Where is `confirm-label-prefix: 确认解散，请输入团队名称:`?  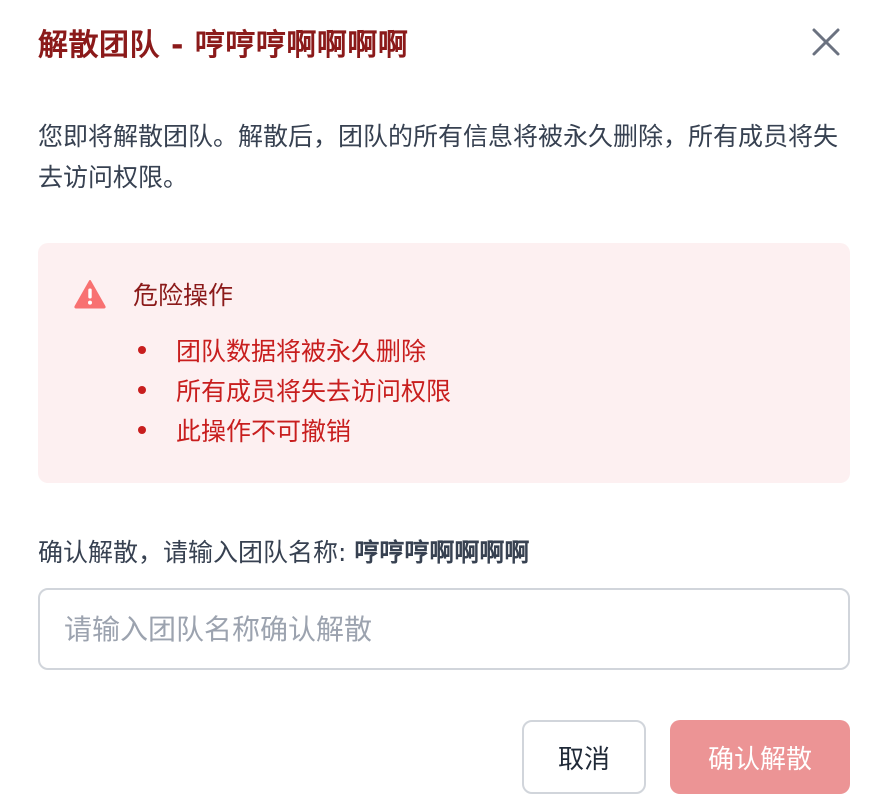
confirm-label-prefix: 确认解散，请输入团队名称: is located at coordinates (196, 552).